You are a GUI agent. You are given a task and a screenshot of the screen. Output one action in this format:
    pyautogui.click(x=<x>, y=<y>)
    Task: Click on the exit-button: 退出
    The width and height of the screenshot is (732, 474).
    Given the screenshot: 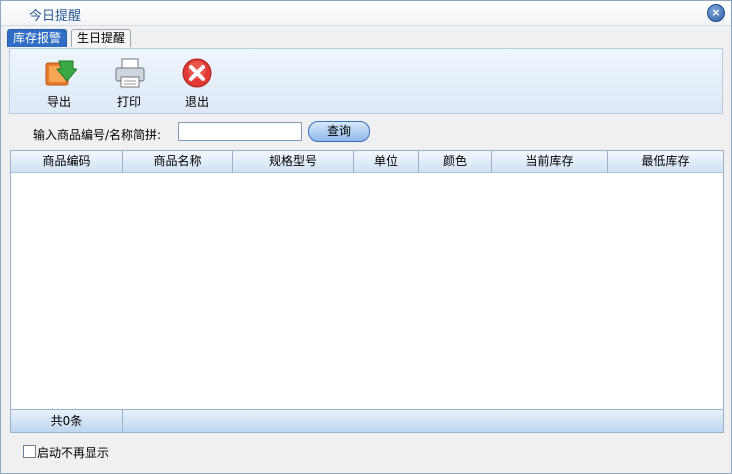 What is the action you would take?
    pyautogui.click(x=197, y=83)
    